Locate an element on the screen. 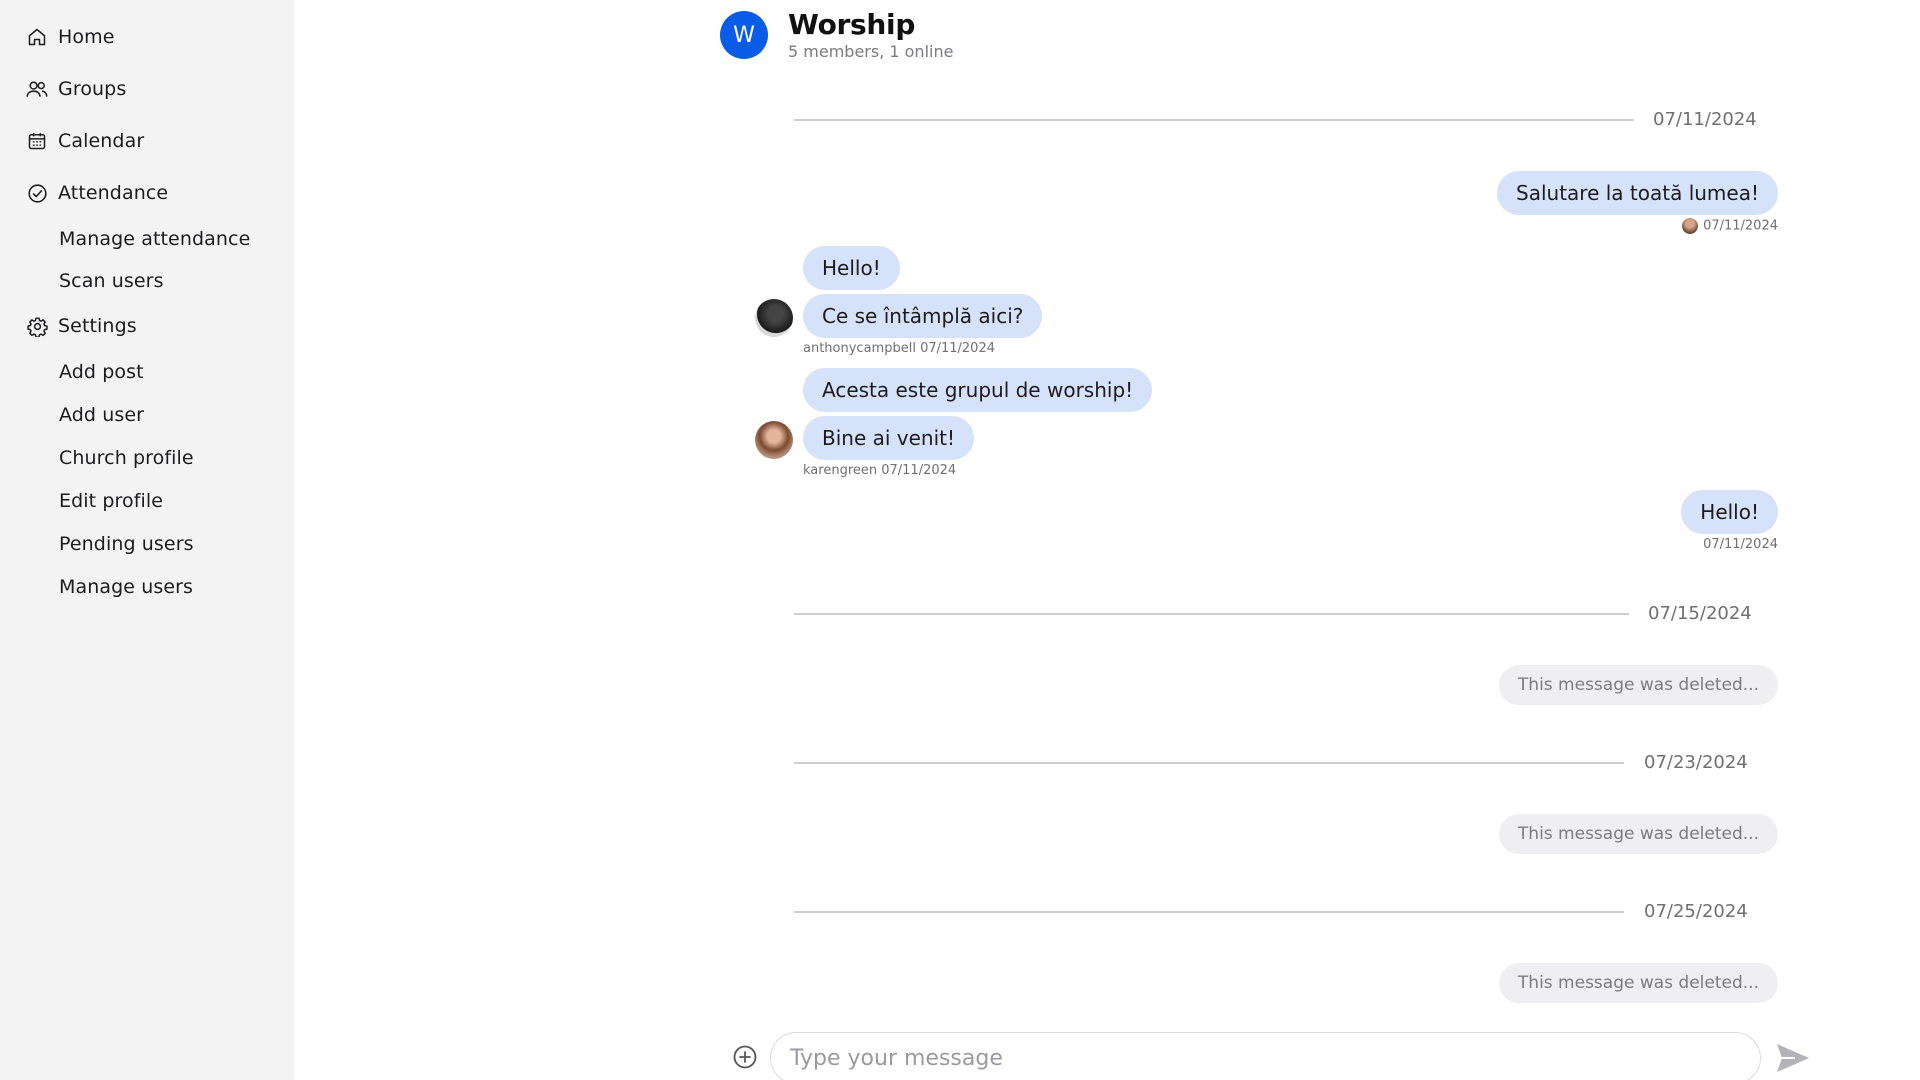  group-avatar: W is located at coordinates (744, 35).